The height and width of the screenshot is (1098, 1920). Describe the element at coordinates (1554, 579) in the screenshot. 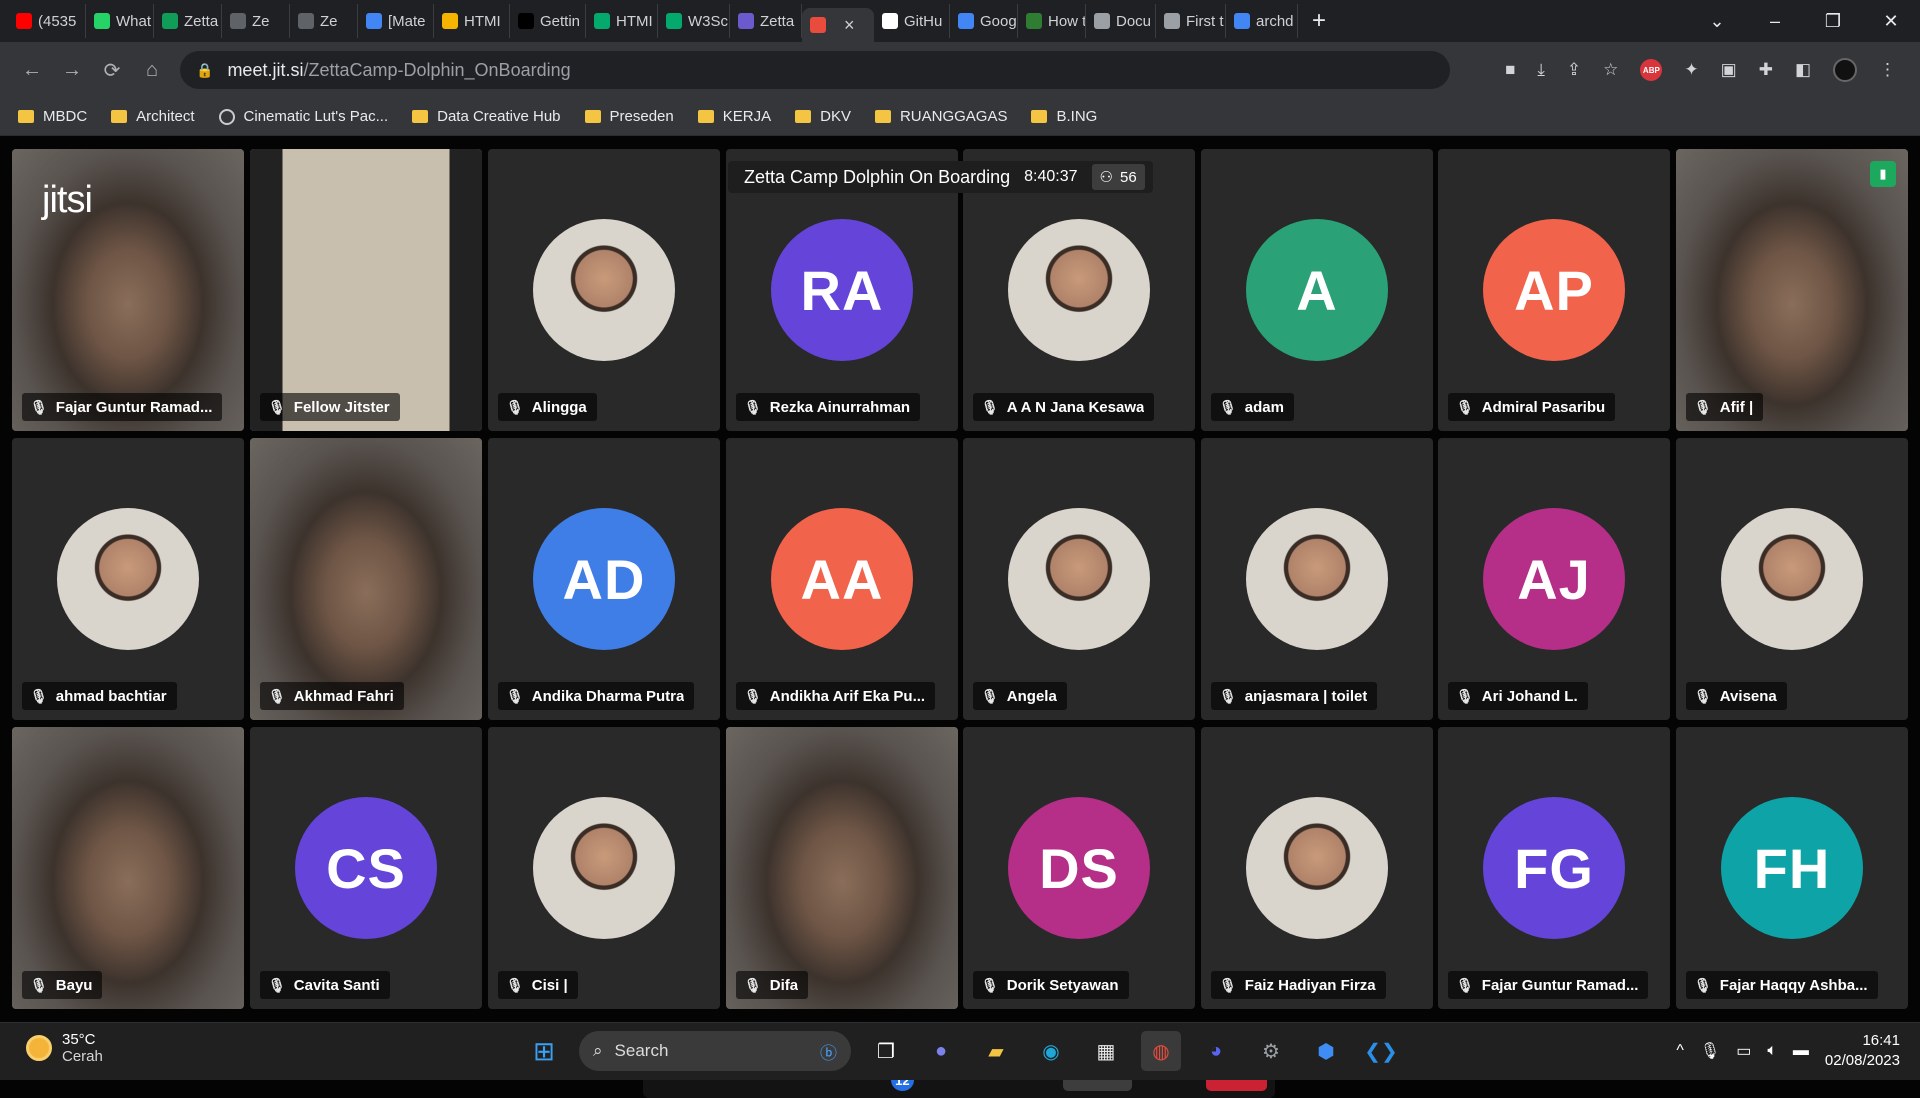

I see `participant-tile: AJ 🎙︎ Ari Johand L.` at that location.